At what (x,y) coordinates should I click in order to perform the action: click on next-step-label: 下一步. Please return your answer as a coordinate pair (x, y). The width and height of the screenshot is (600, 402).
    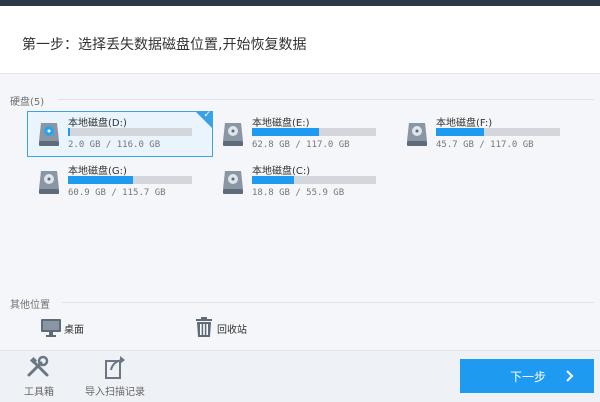
    Looking at the image, I should click on (528, 377).